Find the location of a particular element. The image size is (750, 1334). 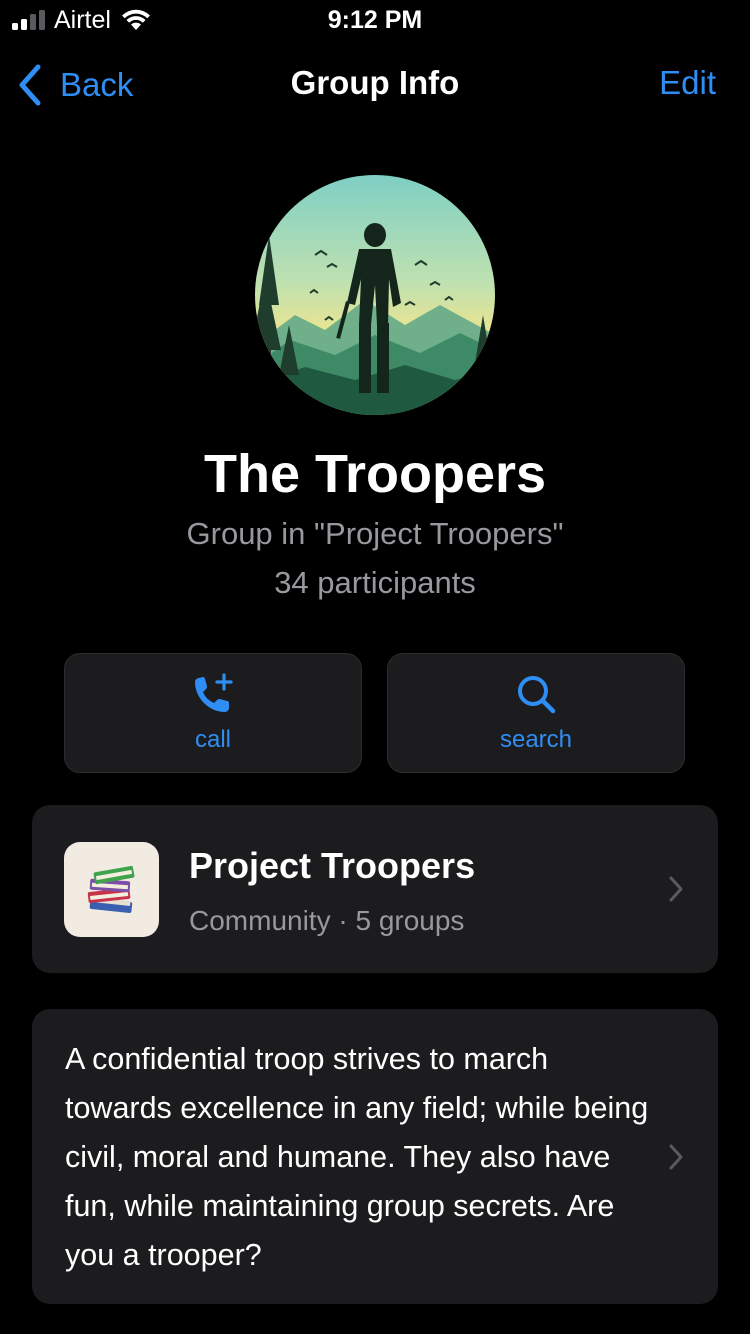

soldier-silhouette-image is located at coordinates (375, 295).